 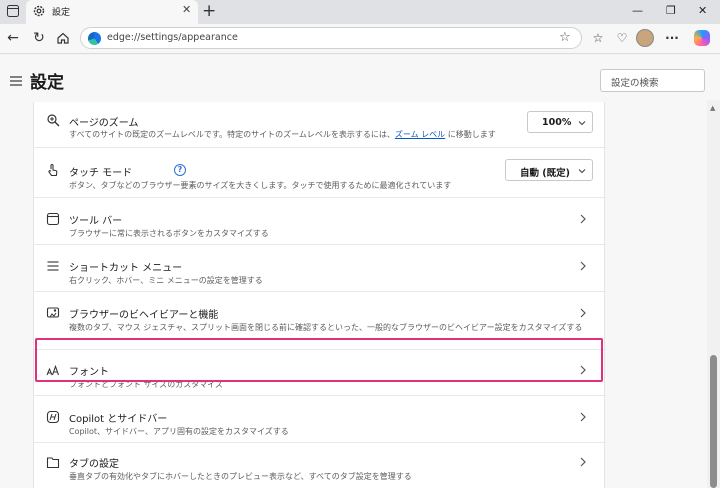 What do you see at coordinates (89, 372) in the screenshot?
I see `setting-title: フォント` at bounding box center [89, 372].